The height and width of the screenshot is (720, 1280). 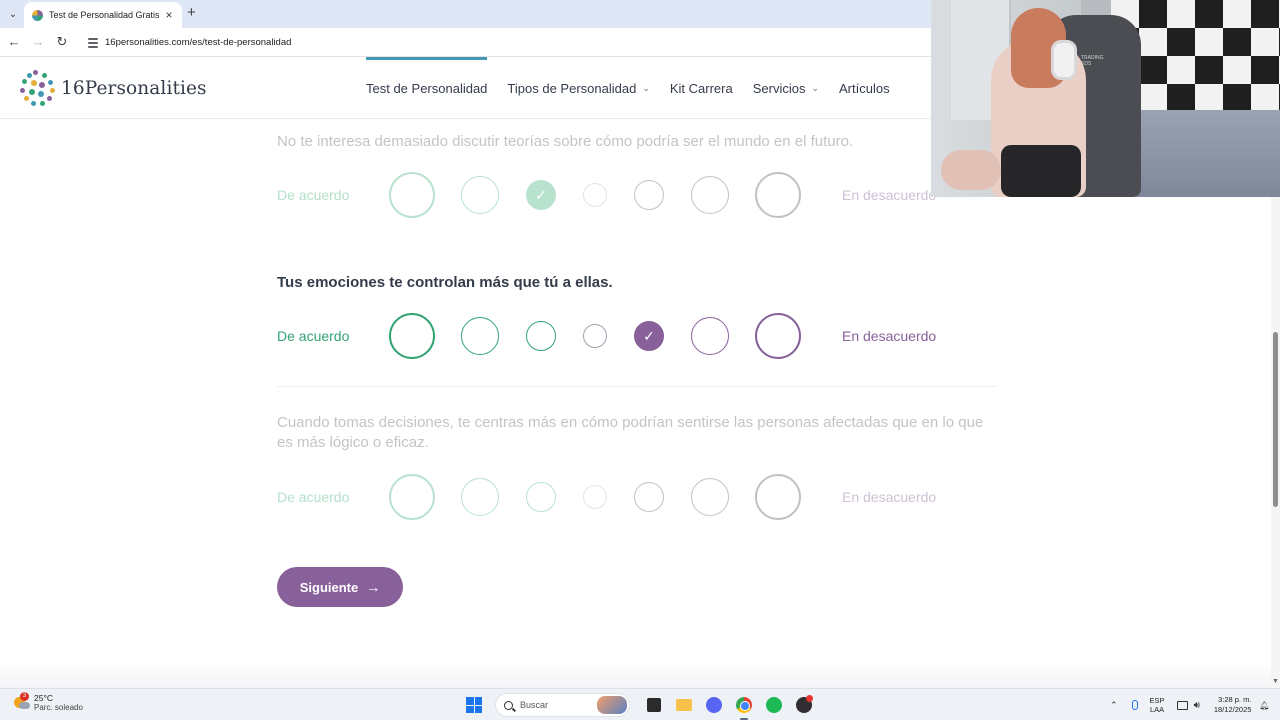 I want to click on new-tab-button: +, so click(x=191, y=13).